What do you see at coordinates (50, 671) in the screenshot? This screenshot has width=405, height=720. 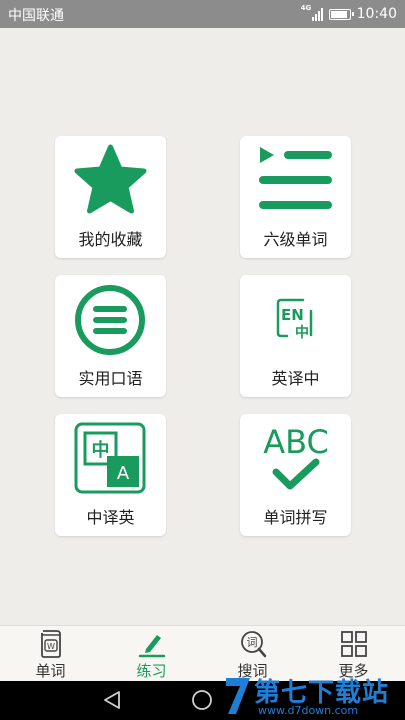 I see `tab-label: 单词` at bounding box center [50, 671].